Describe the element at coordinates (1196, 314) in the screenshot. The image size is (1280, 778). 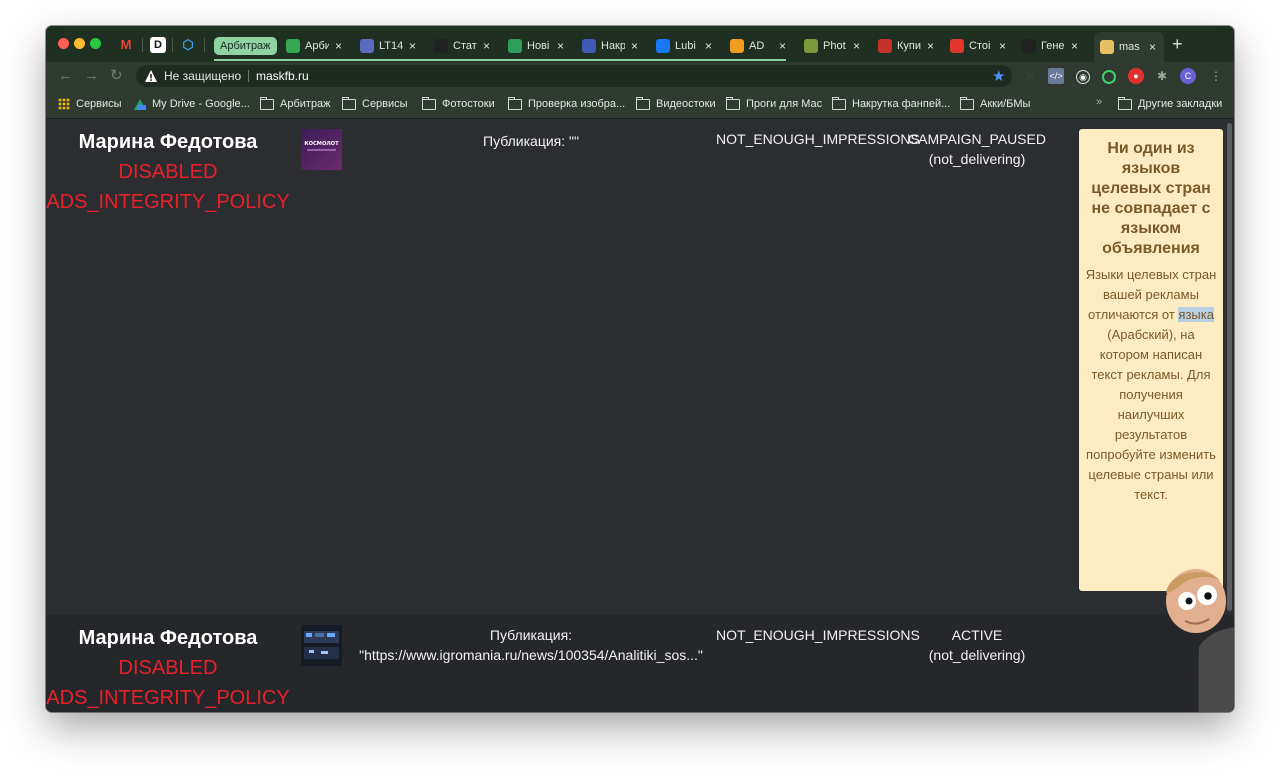
I see `highlighted-word: языка` at that location.